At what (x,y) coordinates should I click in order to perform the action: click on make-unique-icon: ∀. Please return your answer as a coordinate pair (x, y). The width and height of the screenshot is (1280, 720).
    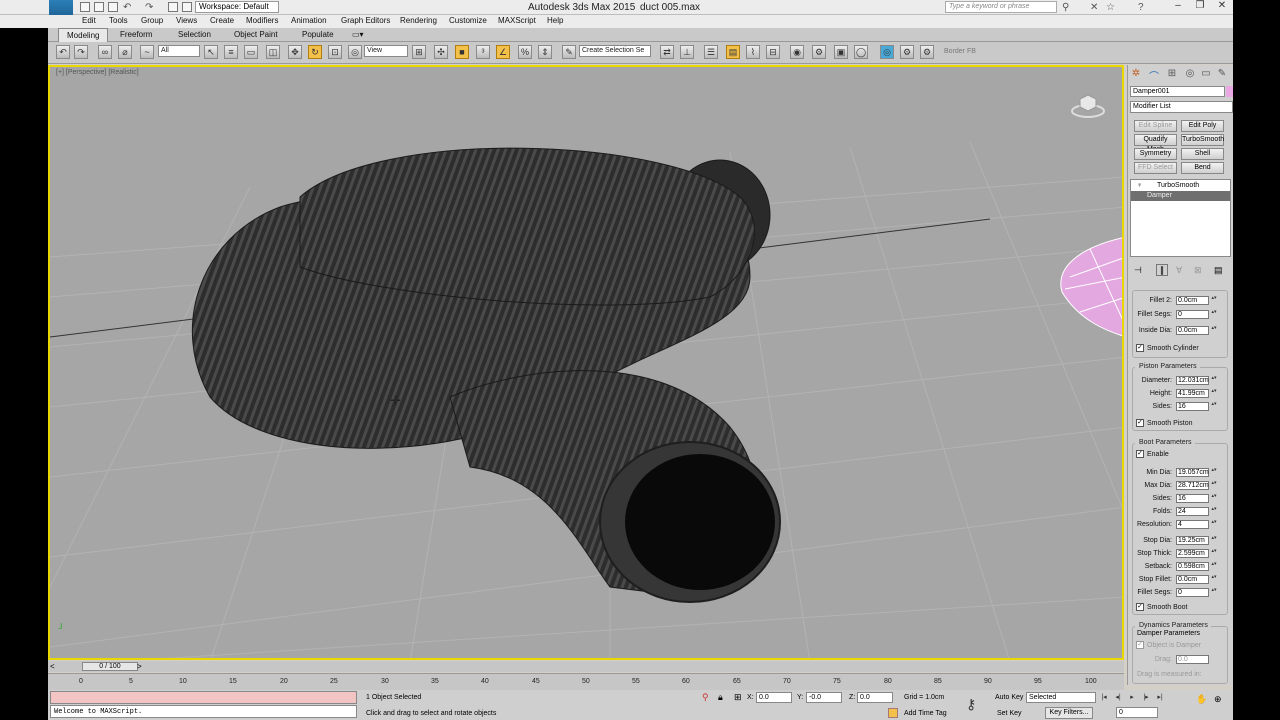
    Looking at the image, I should click on (1179, 270).